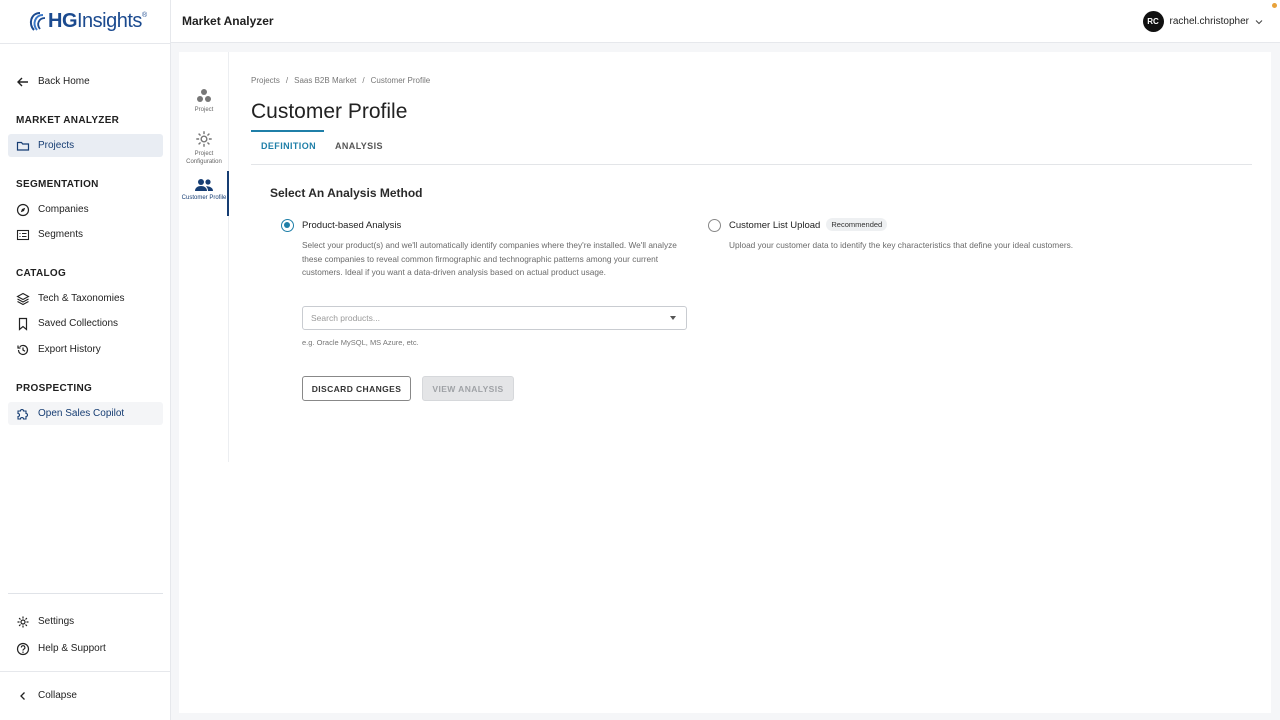 The width and height of the screenshot is (1280, 720). I want to click on tab-bar: DEFINITION ANALYSIS, so click(751, 147).